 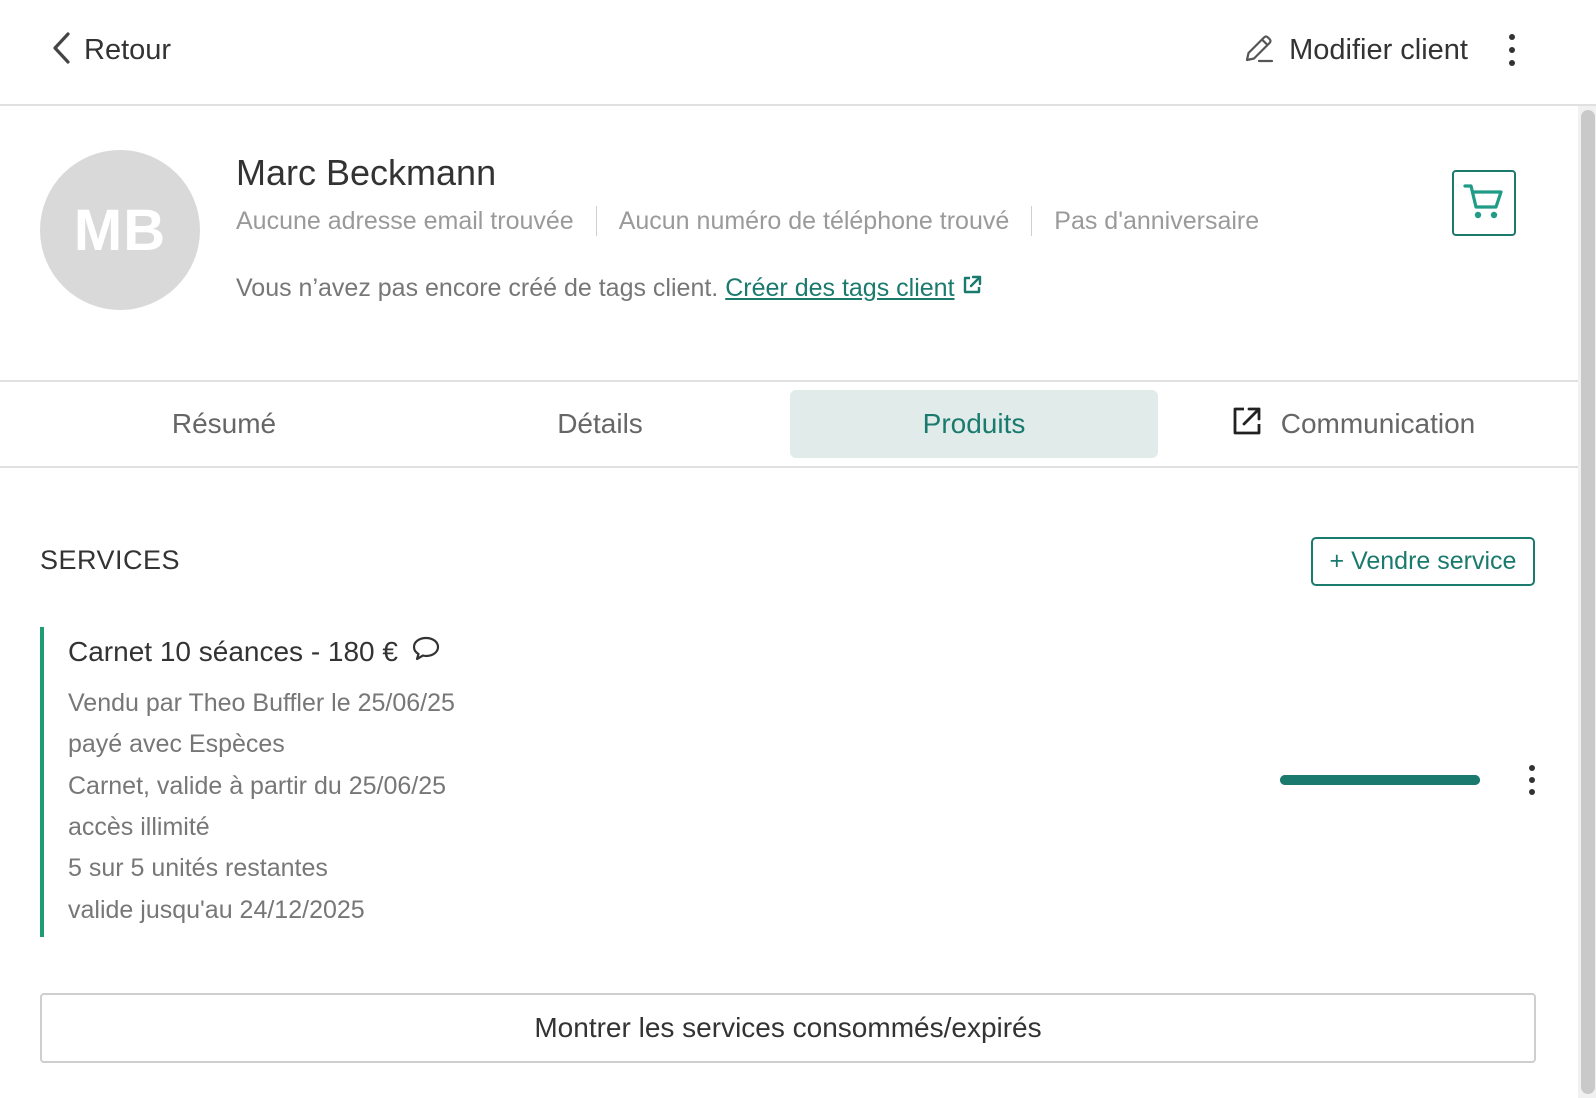 I want to click on cart-icon, so click(x=1484, y=203).